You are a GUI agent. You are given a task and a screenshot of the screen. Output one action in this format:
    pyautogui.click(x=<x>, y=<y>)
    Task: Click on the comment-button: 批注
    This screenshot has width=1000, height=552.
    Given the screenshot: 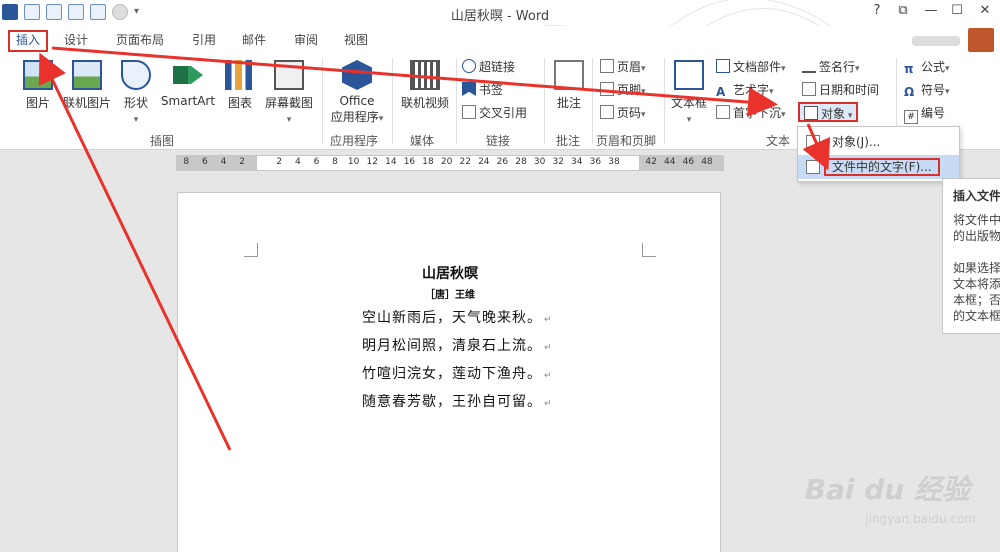 What is the action you would take?
    pyautogui.click(x=569, y=85)
    